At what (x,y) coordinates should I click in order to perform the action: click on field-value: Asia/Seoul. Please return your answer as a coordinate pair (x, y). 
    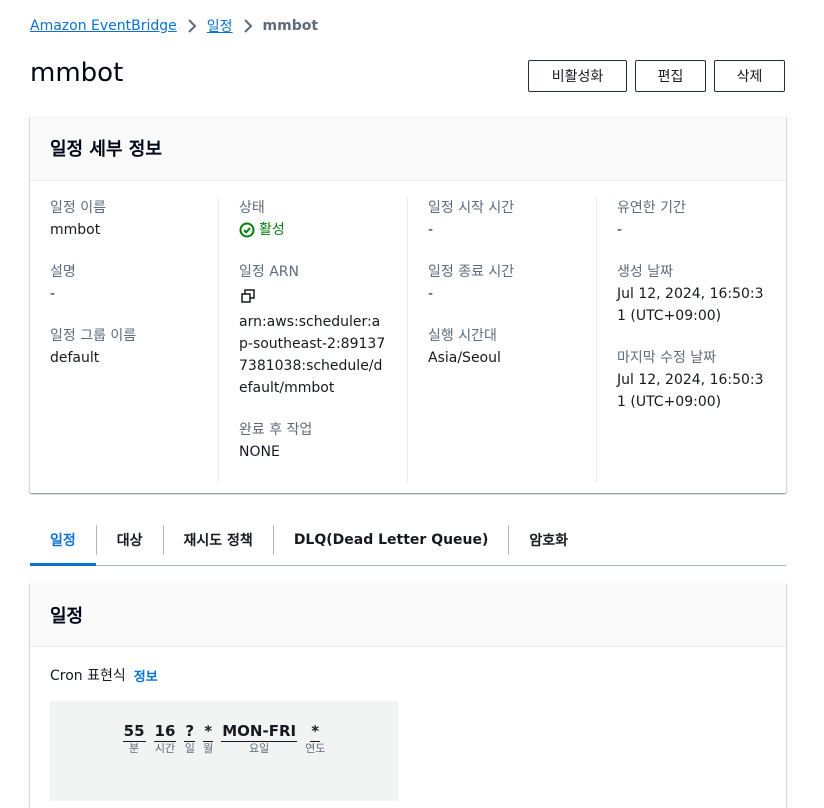
    Looking at the image, I should click on (464, 358).